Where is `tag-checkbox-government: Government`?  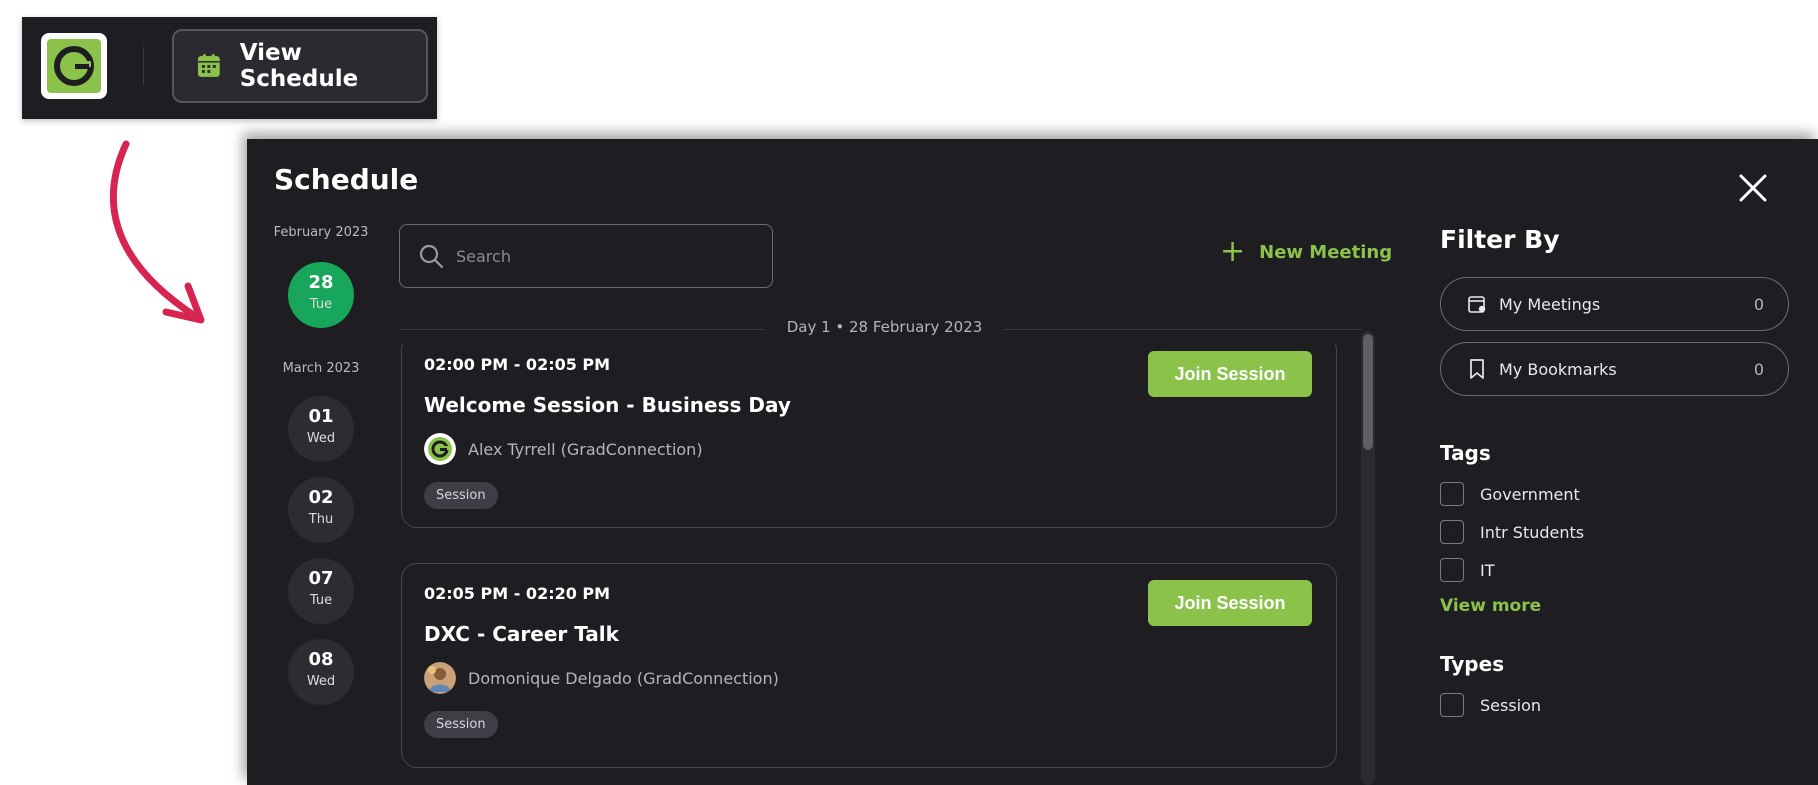 tag-checkbox-government: Government is located at coordinates (1510, 494).